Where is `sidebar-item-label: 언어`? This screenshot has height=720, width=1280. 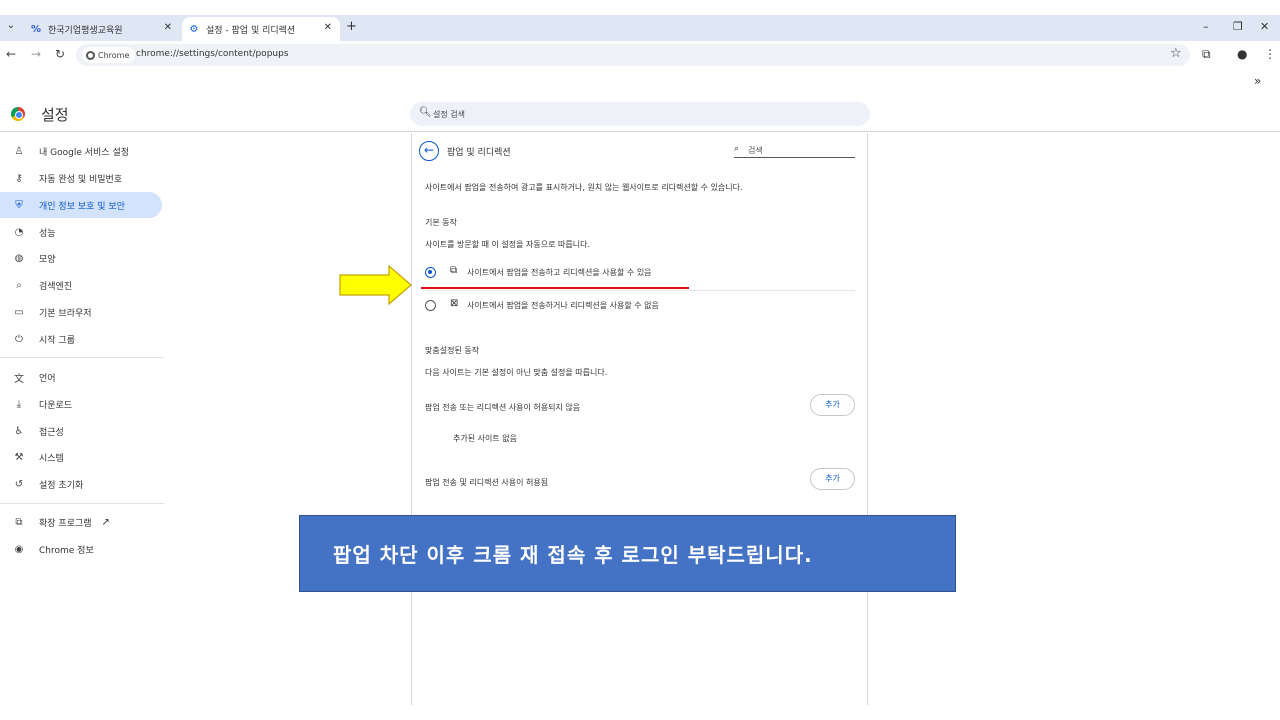 sidebar-item-label: 언어 is located at coordinates (47, 378).